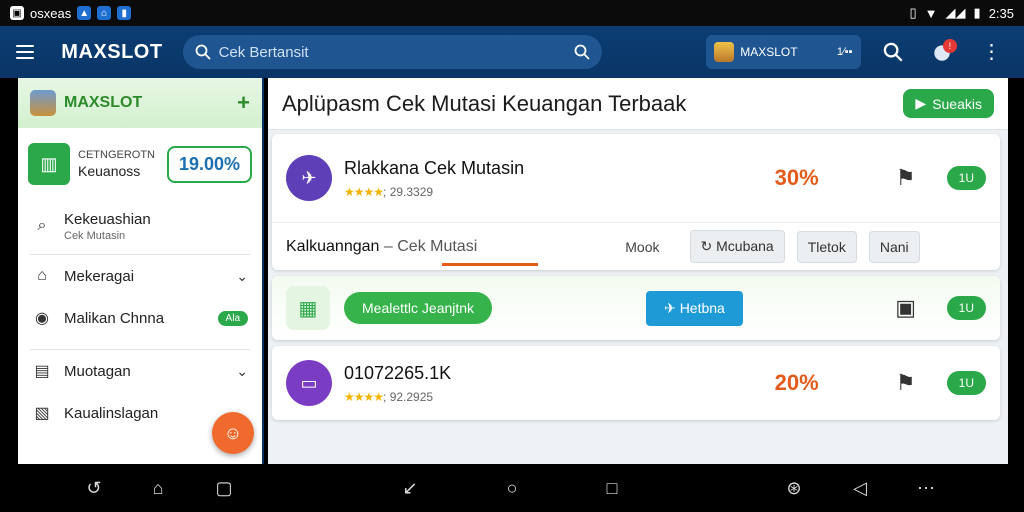 The image size is (1024, 512). What do you see at coordinates (99, 276) in the screenshot?
I see `sidebar-item-label: Mekeragai` at bounding box center [99, 276].